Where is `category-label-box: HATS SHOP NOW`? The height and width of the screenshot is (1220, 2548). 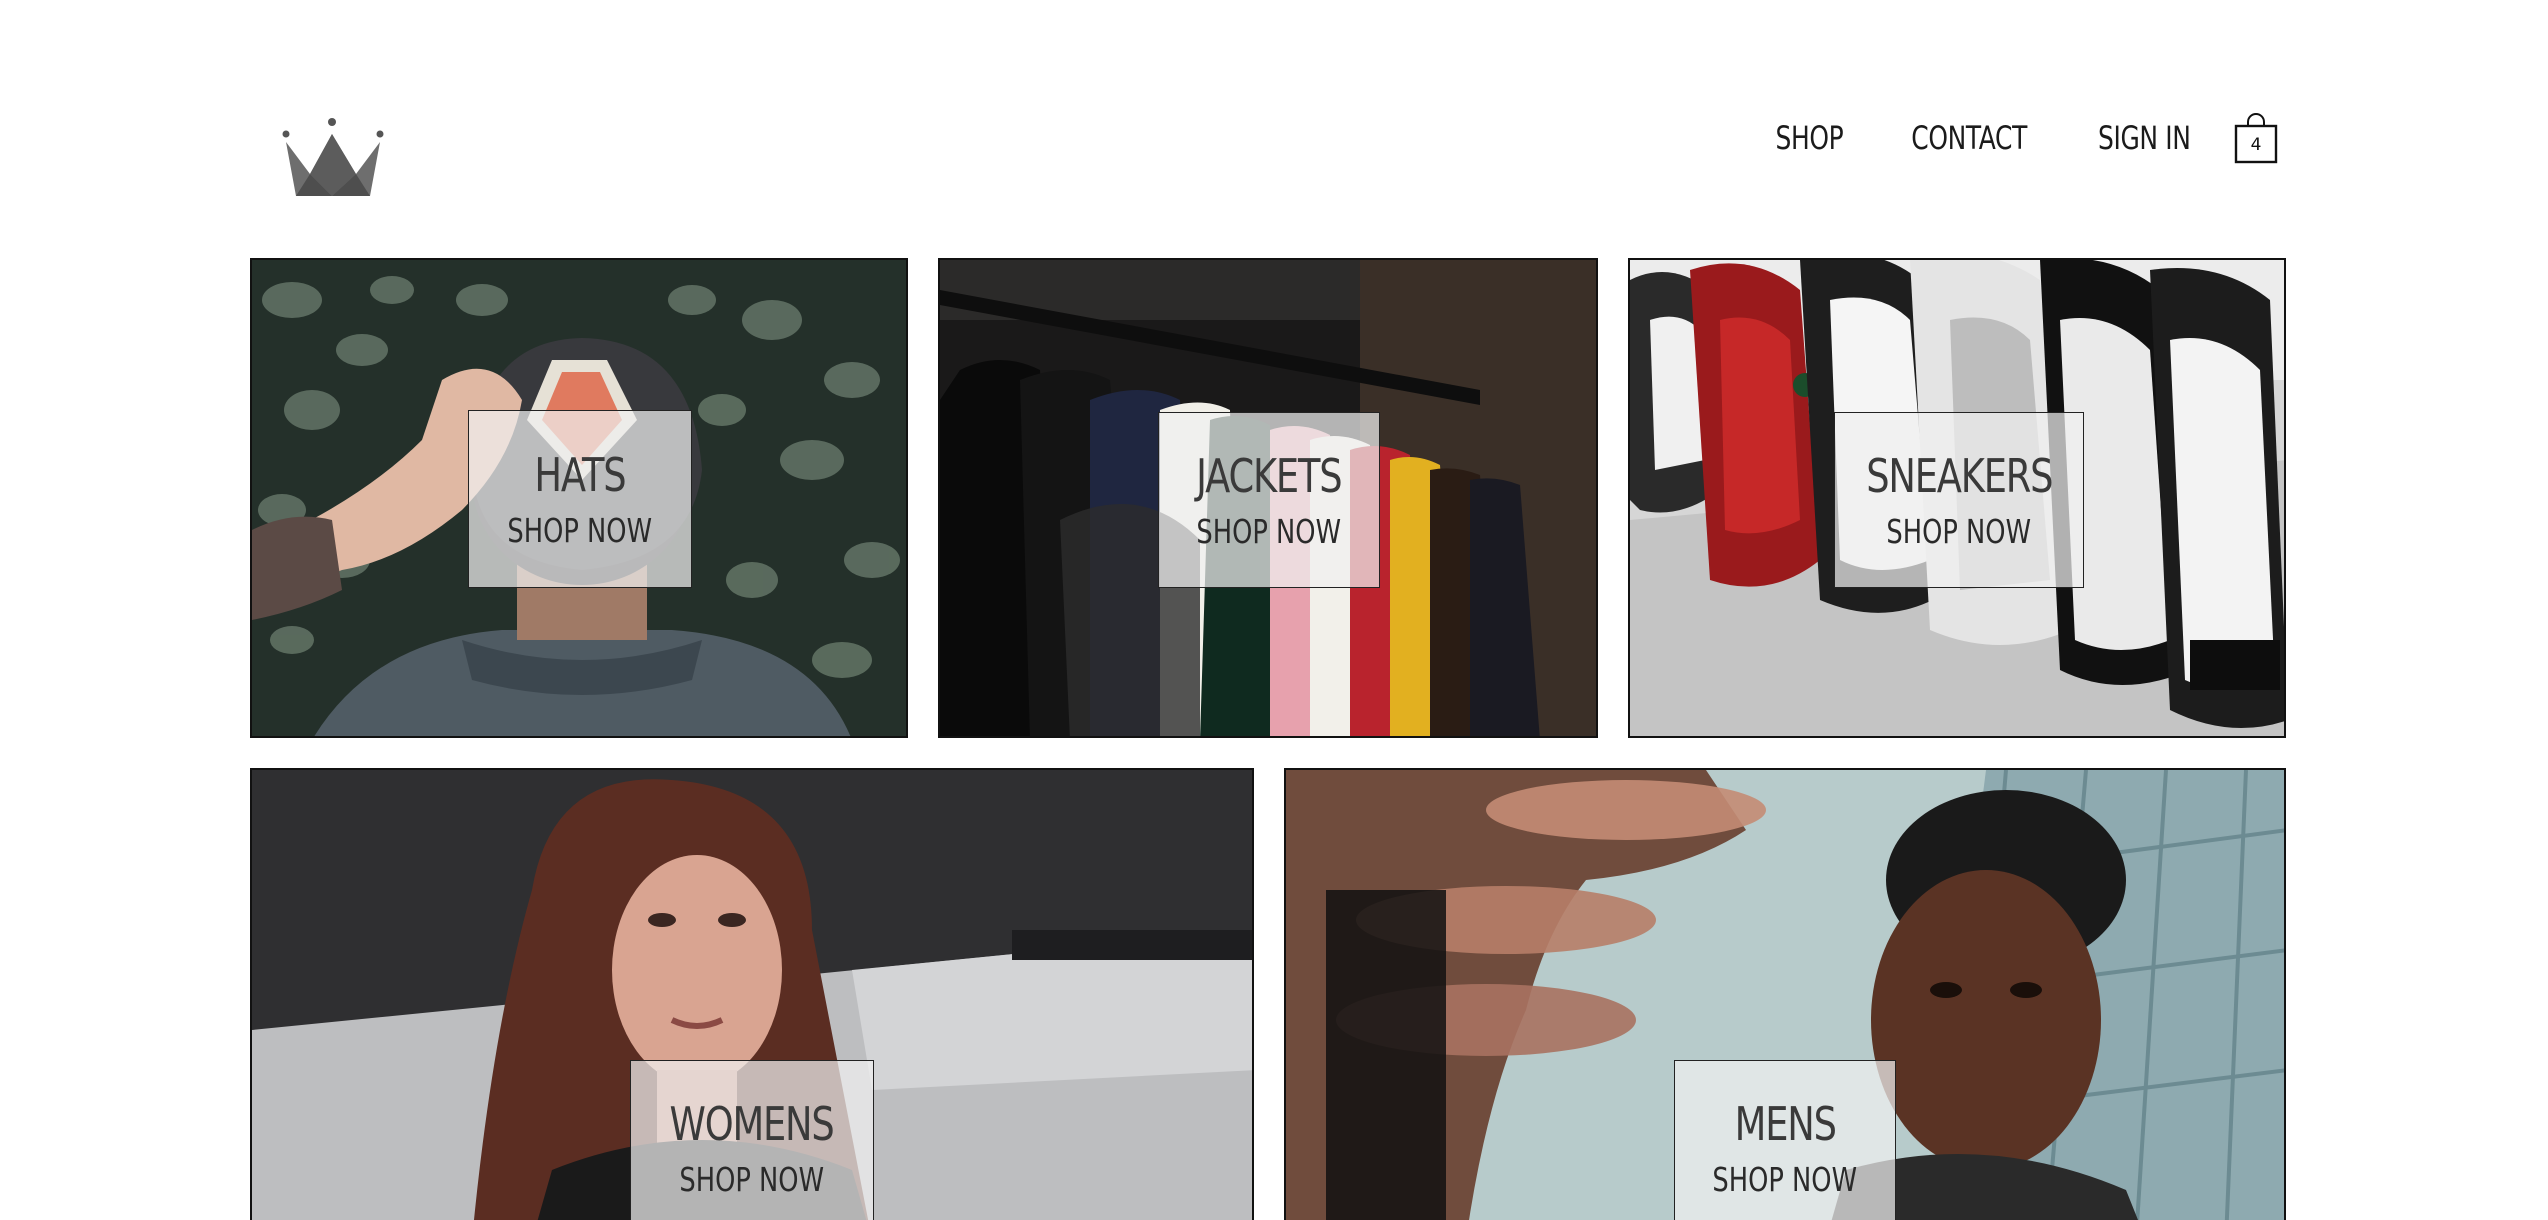 category-label-box: HATS SHOP NOW is located at coordinates (580, 499).